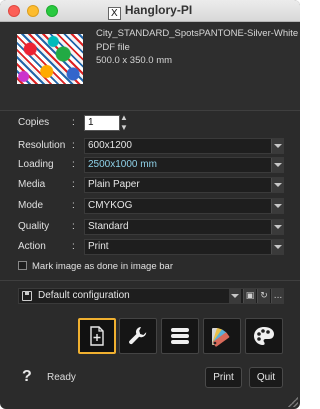 The width and height of the screenshot is (320, 409). I want to click on resolution-row: Resolution : 600x1200, so click(150, 147).